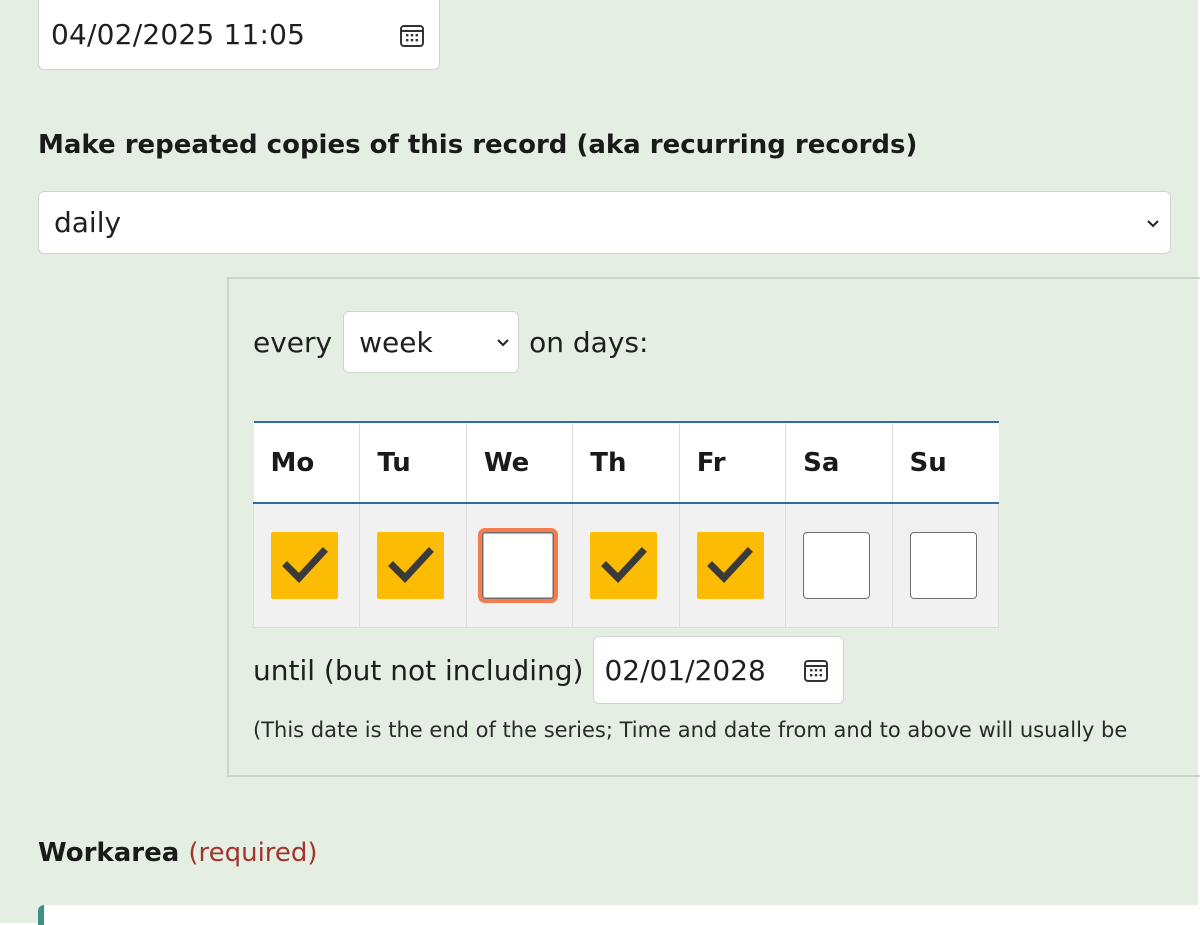 This screenshot has height=925, width=1200. I want to click on weekday-header: We, so click(519, 462).